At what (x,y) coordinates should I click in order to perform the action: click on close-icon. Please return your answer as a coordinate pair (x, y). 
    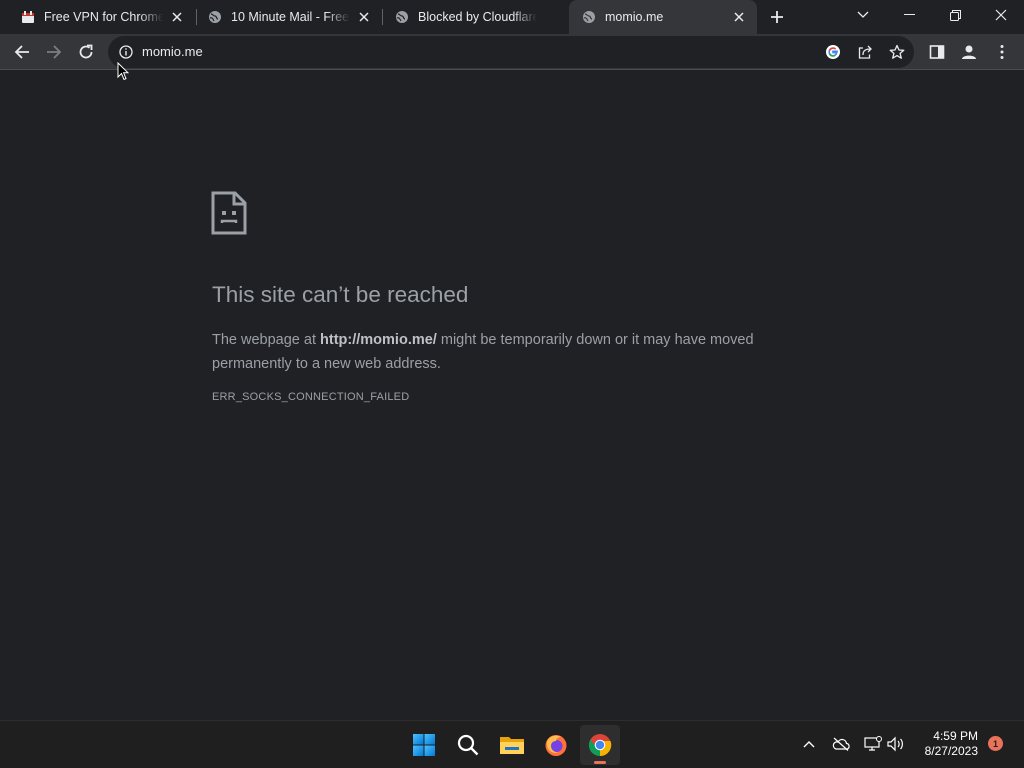
    Looking at the image, I should click on (1001, 15).